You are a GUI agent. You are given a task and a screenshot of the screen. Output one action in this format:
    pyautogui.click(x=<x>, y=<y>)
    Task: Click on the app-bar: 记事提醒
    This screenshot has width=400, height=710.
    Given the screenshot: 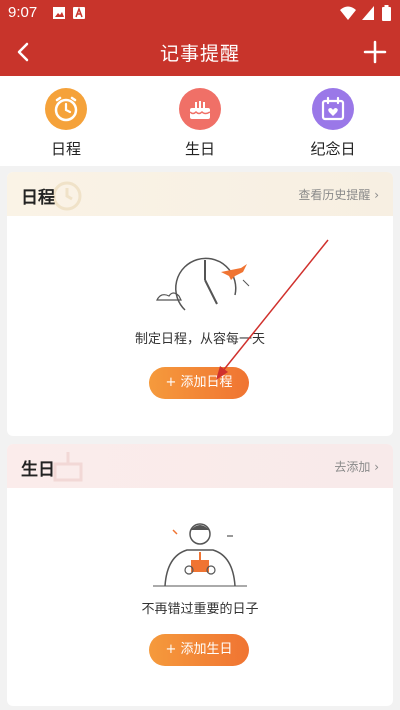 What is the action you would take?
    pyautogui.click(x=200, y=52)
    